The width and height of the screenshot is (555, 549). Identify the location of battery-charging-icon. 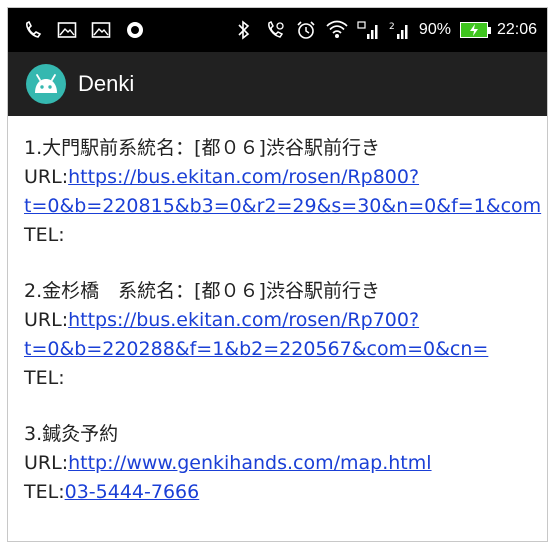
(475, 30).